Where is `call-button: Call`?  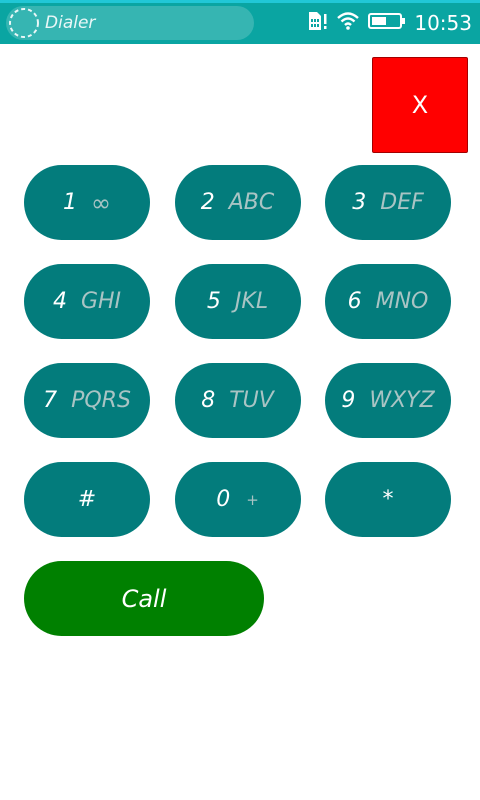 call-button: Call is located at coordinates (144, 598).